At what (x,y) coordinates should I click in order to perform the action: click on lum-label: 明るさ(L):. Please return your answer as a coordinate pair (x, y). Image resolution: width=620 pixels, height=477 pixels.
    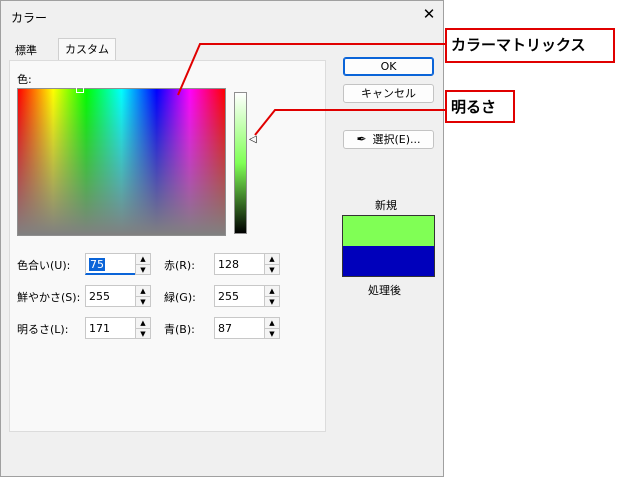
    Looking at the image, I should click on (43, 329).